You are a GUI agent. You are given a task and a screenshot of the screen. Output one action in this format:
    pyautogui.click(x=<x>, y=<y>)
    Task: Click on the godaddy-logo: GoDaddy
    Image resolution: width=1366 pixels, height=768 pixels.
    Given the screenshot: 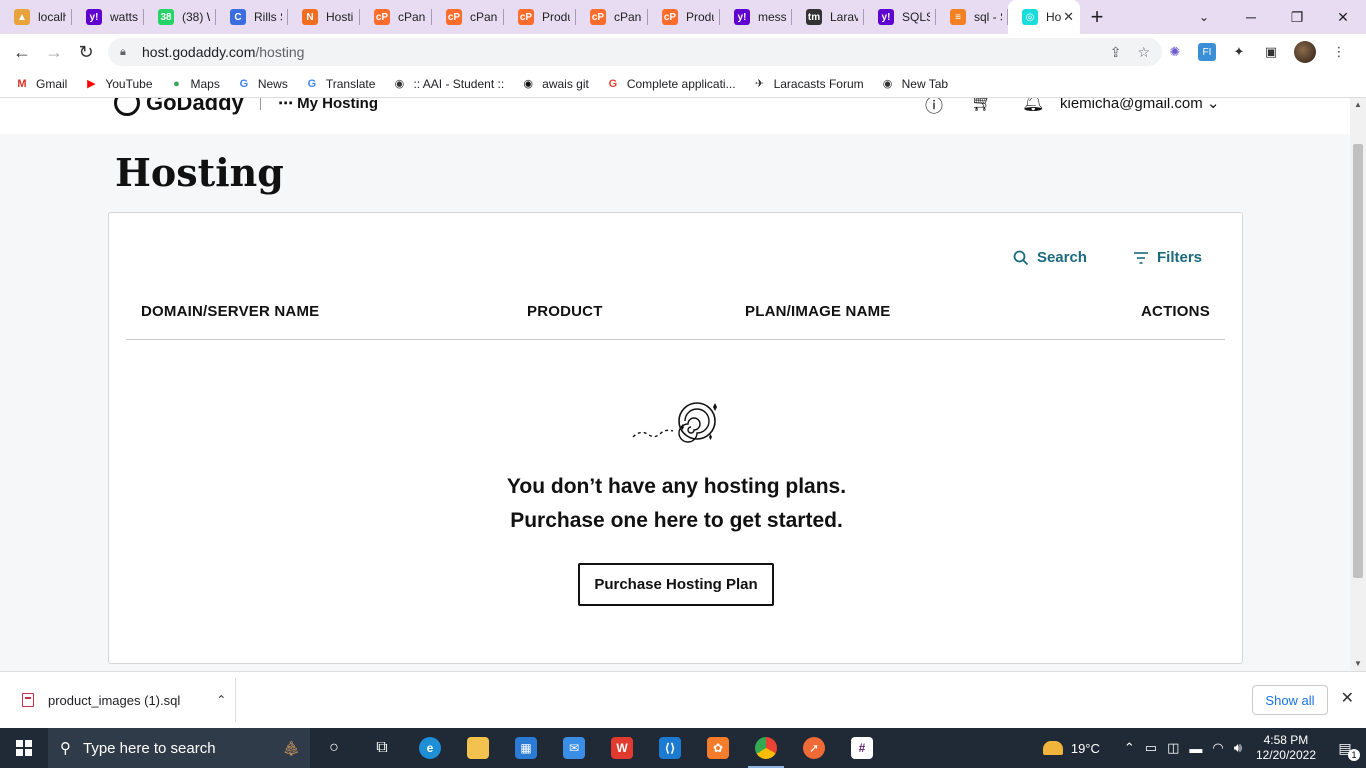 What is the action you would take?
    pyautogui.click(x=179, y=107)
    